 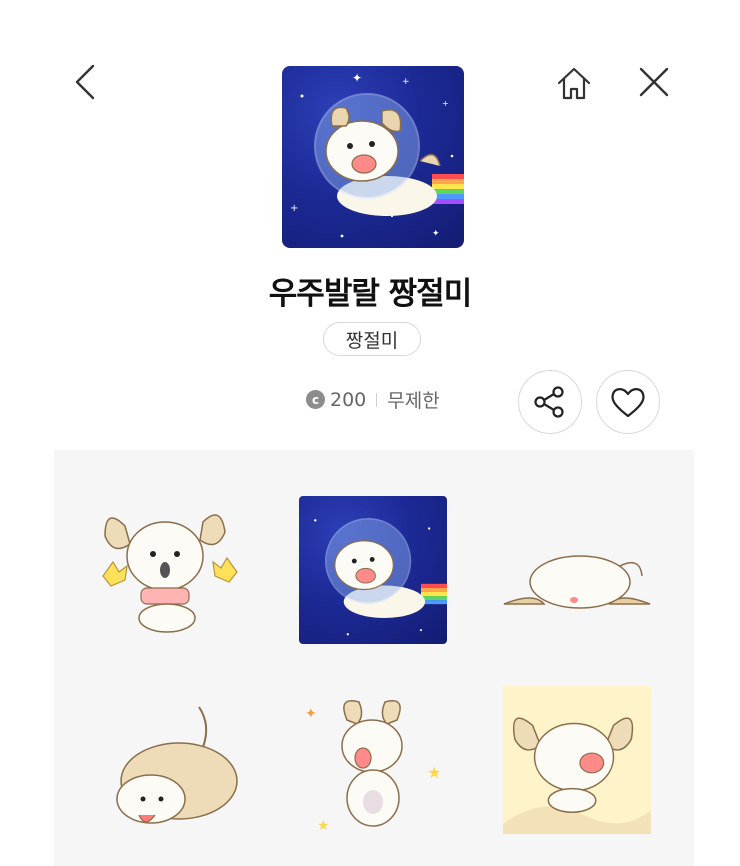 What do you see at coordinates (315, 399) in the screenshot?
I see `coin-icon: c` at bounding box center [315, 399].